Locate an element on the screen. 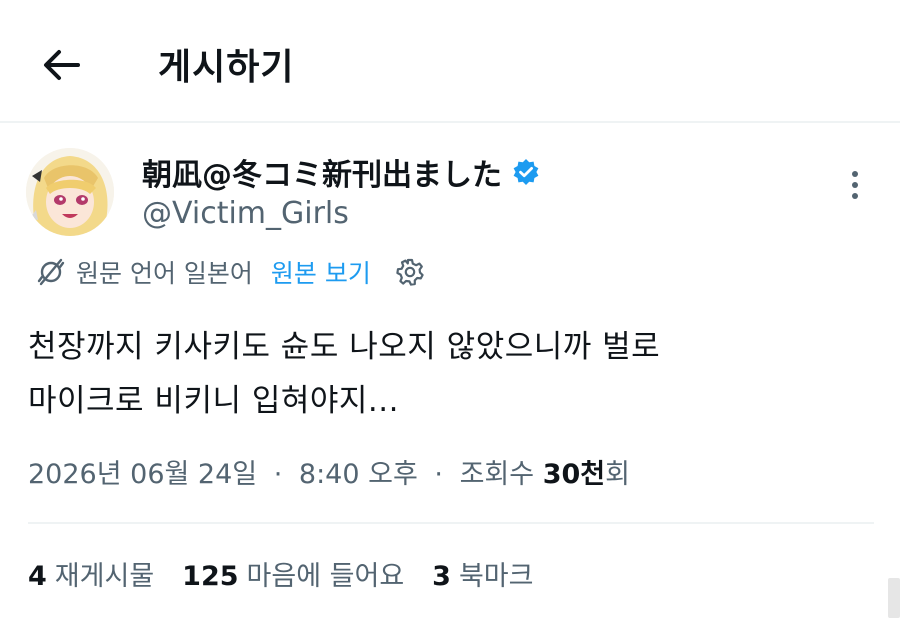  header-divider is located at coordinates (450, 122).